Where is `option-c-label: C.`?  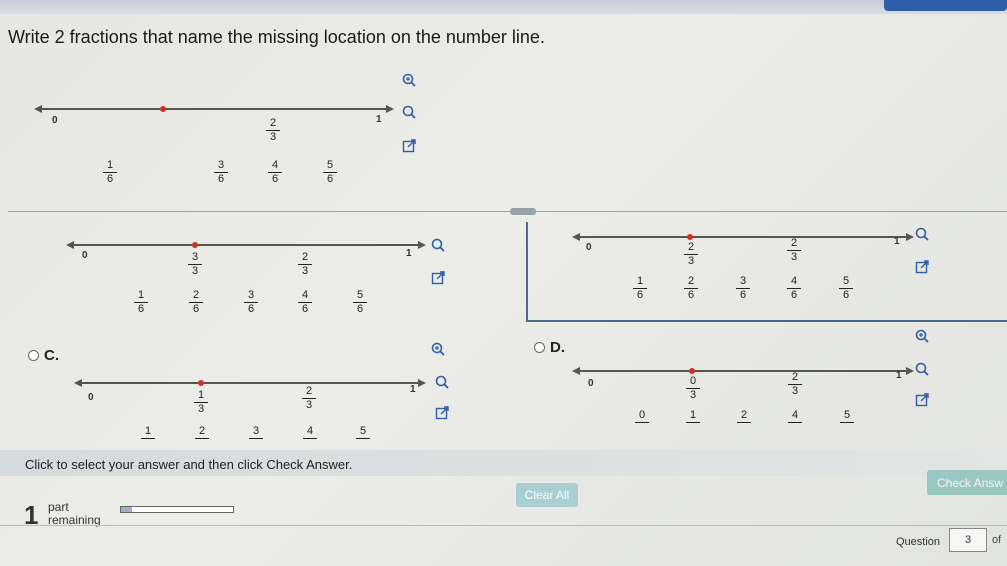
option-c-label: C. is located at coordinates (51, 355).